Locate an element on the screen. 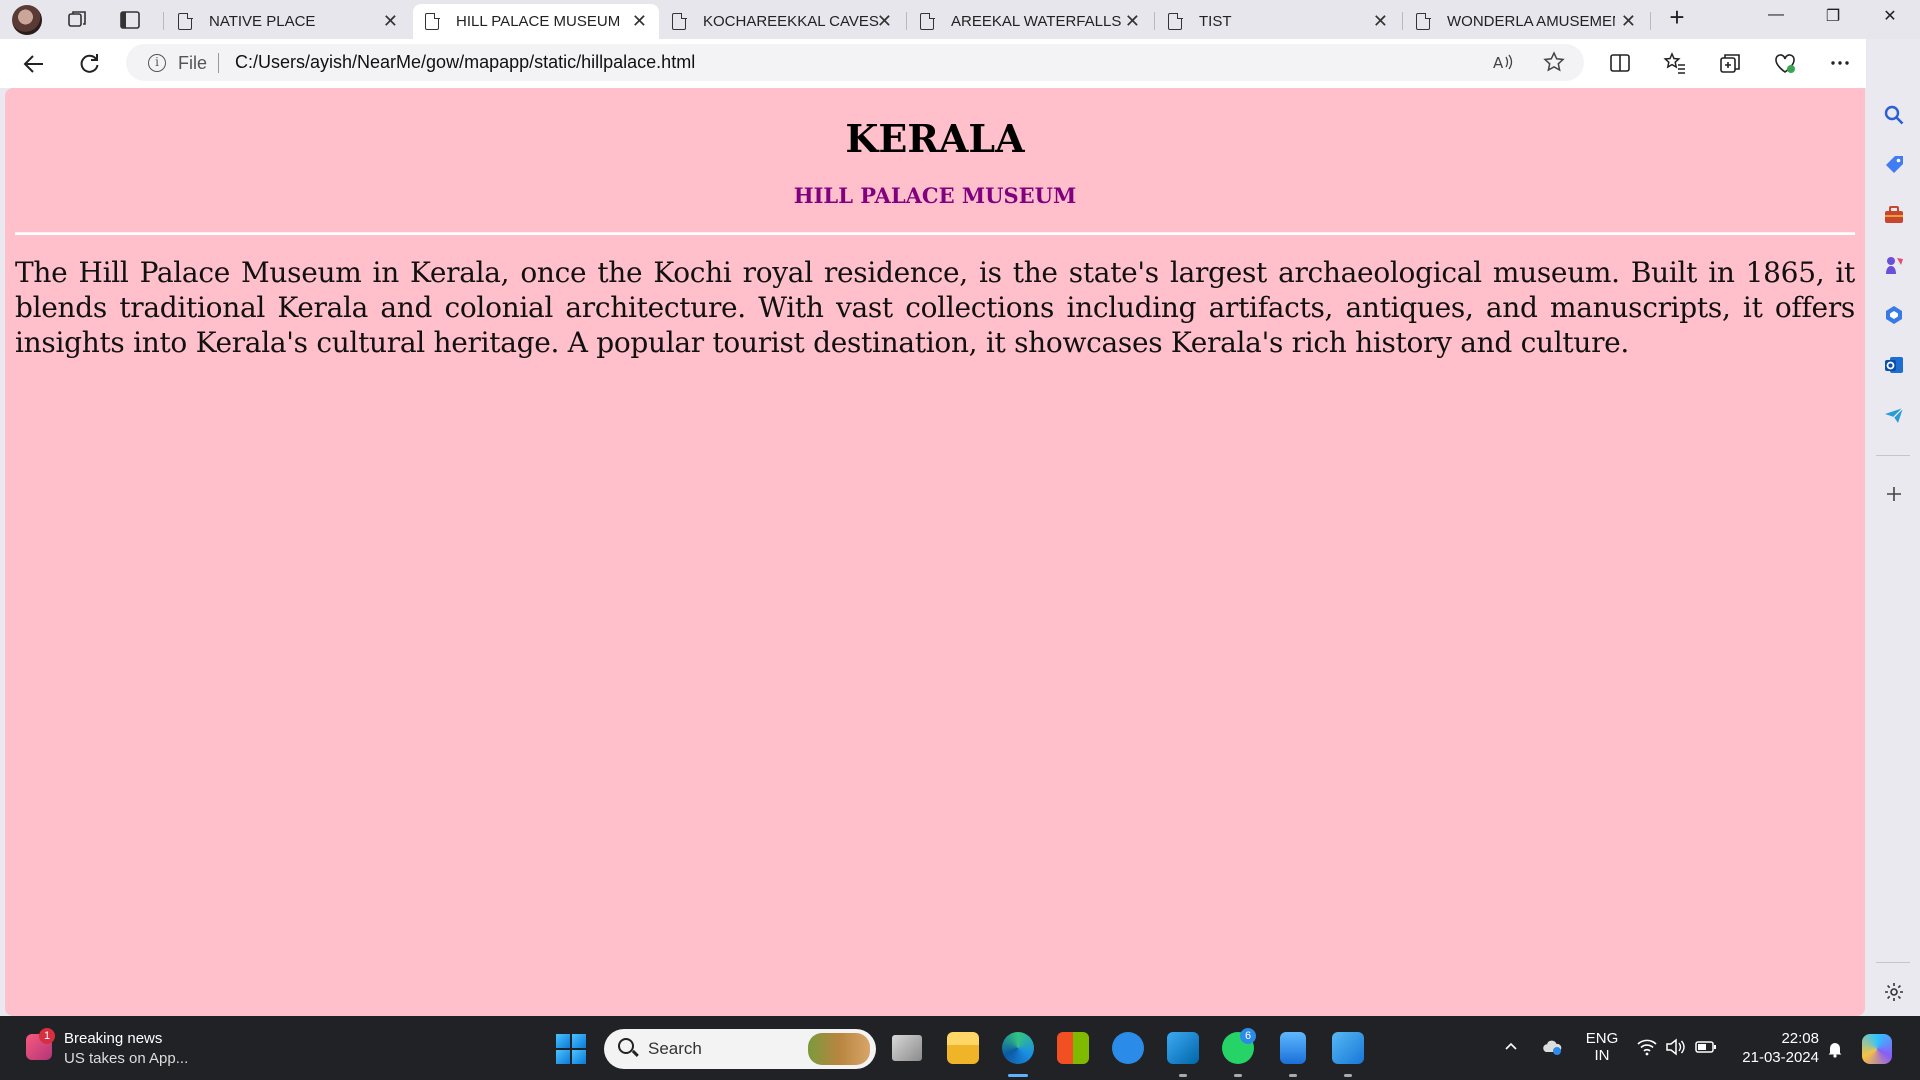 The width and height of the screenshot is (1920, 1080). send-icon is located at coordinates (1894, 415).